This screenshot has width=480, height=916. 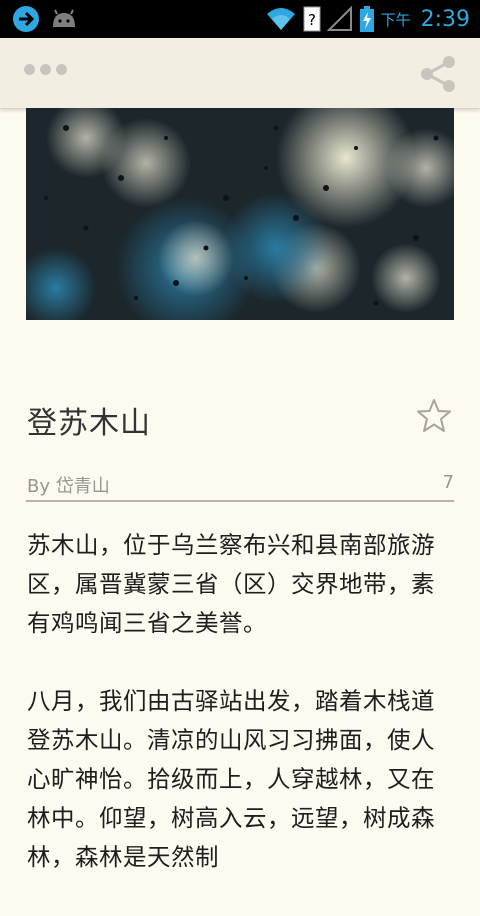 I want to click on signal-icon, so click(x=339, y=18).